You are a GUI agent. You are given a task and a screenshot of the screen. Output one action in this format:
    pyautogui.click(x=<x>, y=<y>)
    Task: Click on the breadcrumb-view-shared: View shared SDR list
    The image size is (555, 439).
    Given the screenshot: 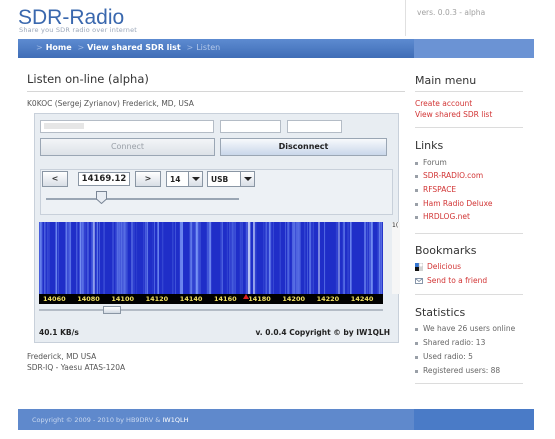 What is the action you would take?
    pyautogui.click(x=134, y=47)
    